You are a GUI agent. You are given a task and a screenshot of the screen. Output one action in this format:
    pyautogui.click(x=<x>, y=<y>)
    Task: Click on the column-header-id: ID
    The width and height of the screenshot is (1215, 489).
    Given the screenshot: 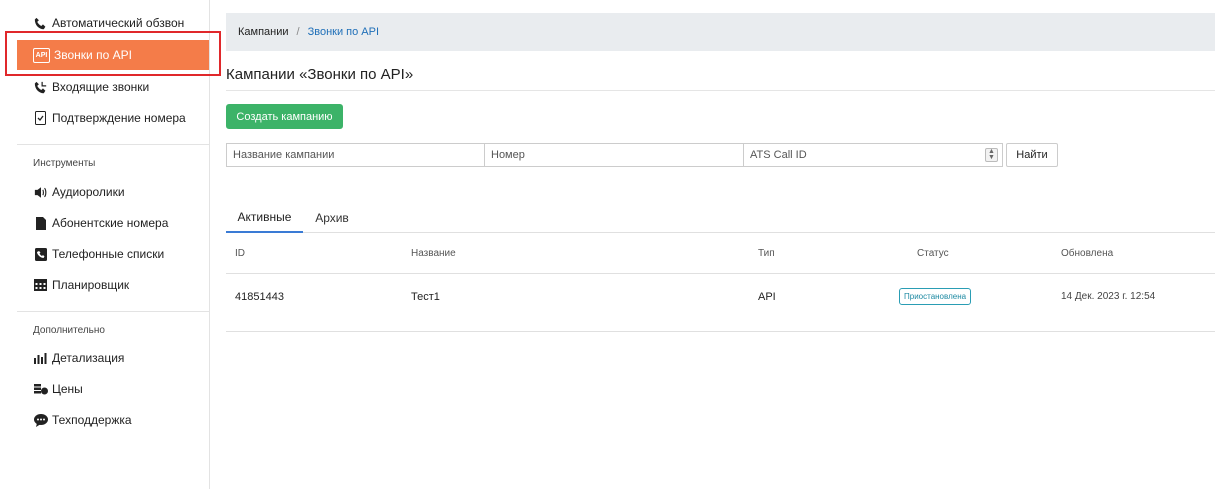 What is the action you would take?
    pyautogui.click(x=240, y=253)
    